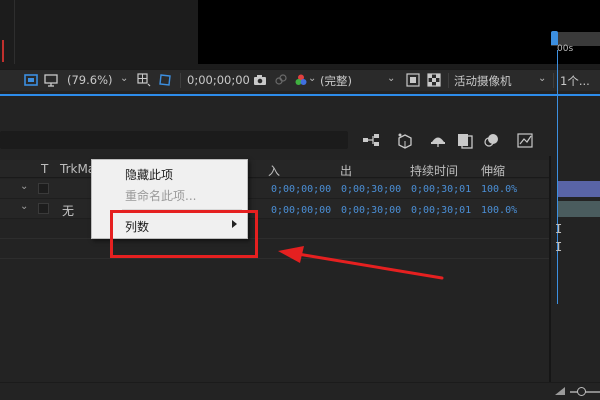  Describe the element at coordinates (174, 140) in the screenshot. I see `layer-search-input` at that location.